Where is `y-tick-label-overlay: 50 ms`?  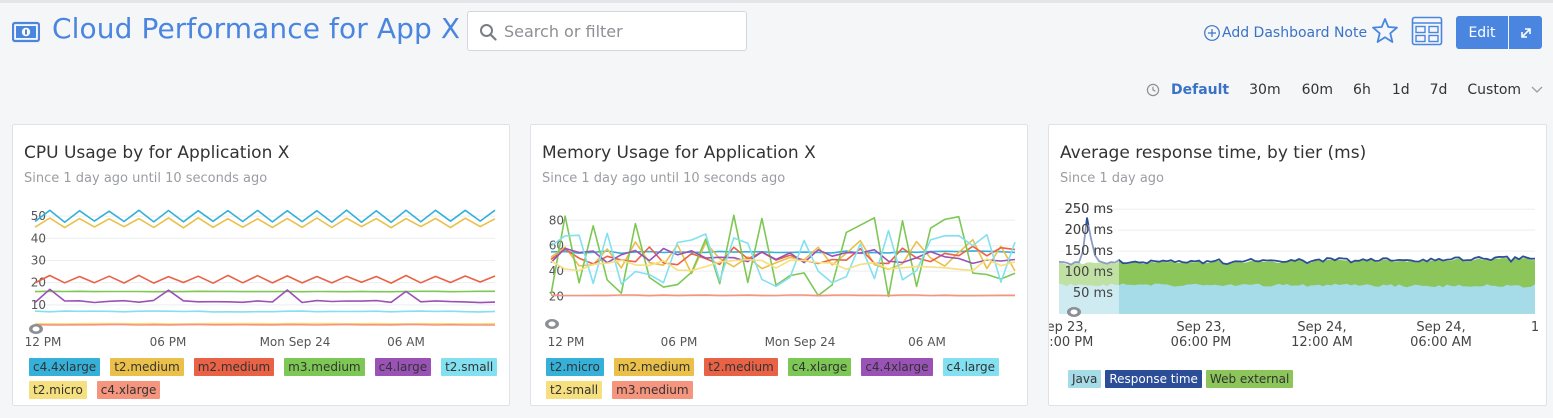 y-tick-label-overlay: 50 ms is located at coordinates (1093, 293).